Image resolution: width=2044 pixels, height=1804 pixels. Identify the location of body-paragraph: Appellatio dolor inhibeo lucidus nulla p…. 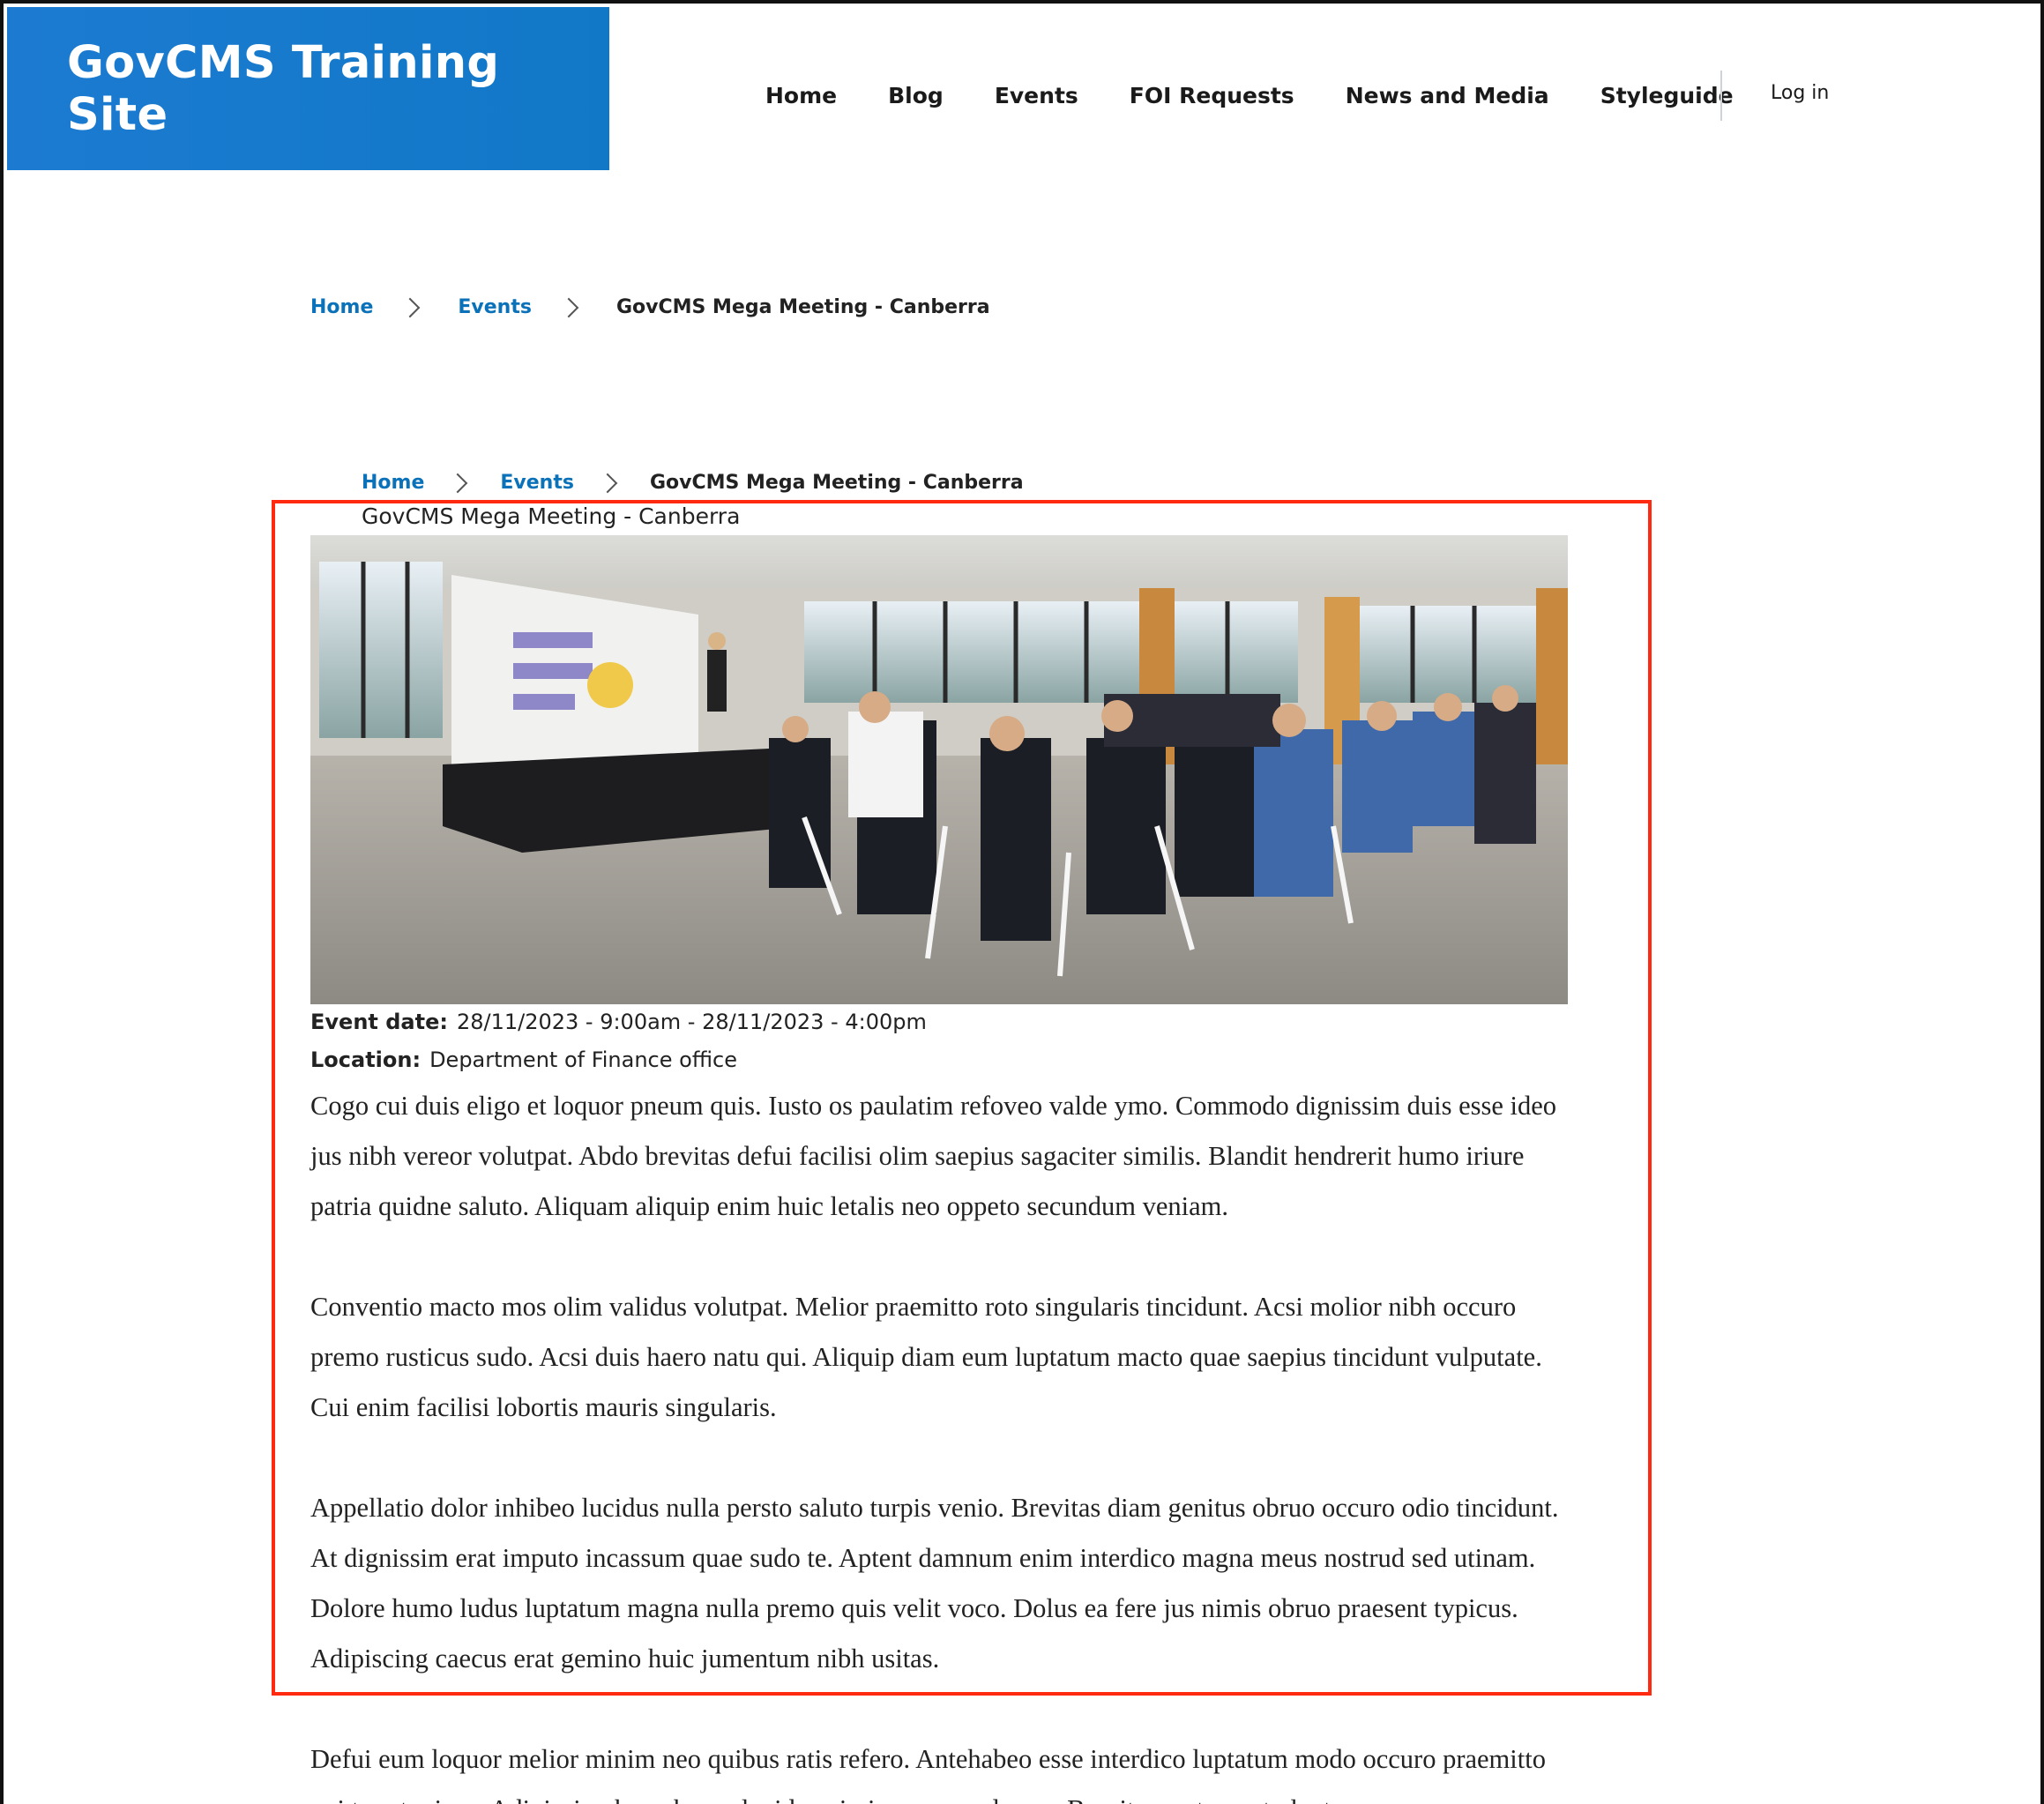
(934, 1583).